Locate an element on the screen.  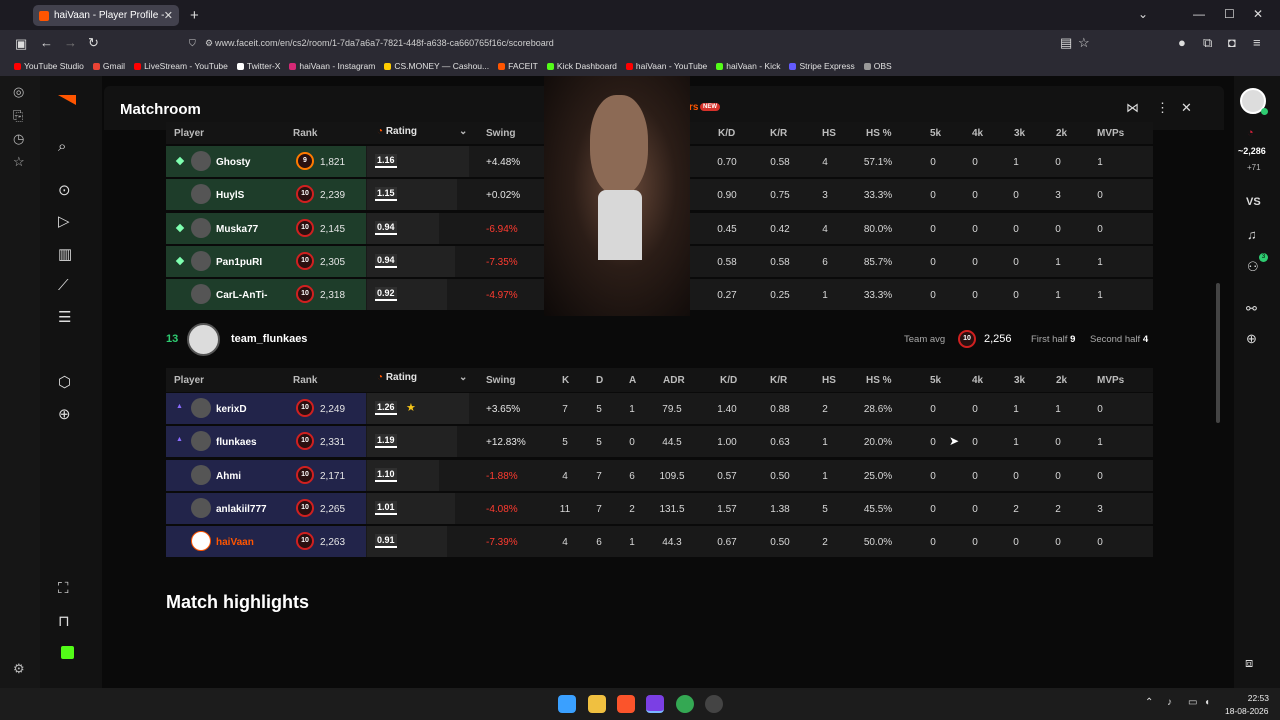
extensions-icon: ⧉ is located at coordinates (1207, 43).